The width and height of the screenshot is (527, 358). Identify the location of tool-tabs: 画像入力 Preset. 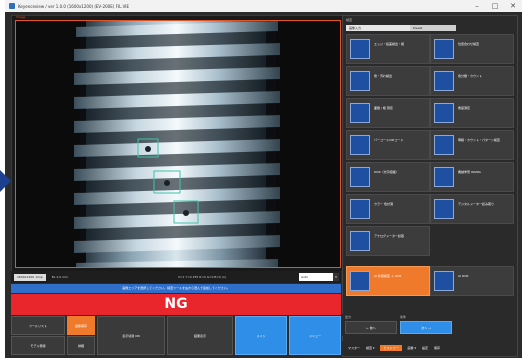
(429, 28).